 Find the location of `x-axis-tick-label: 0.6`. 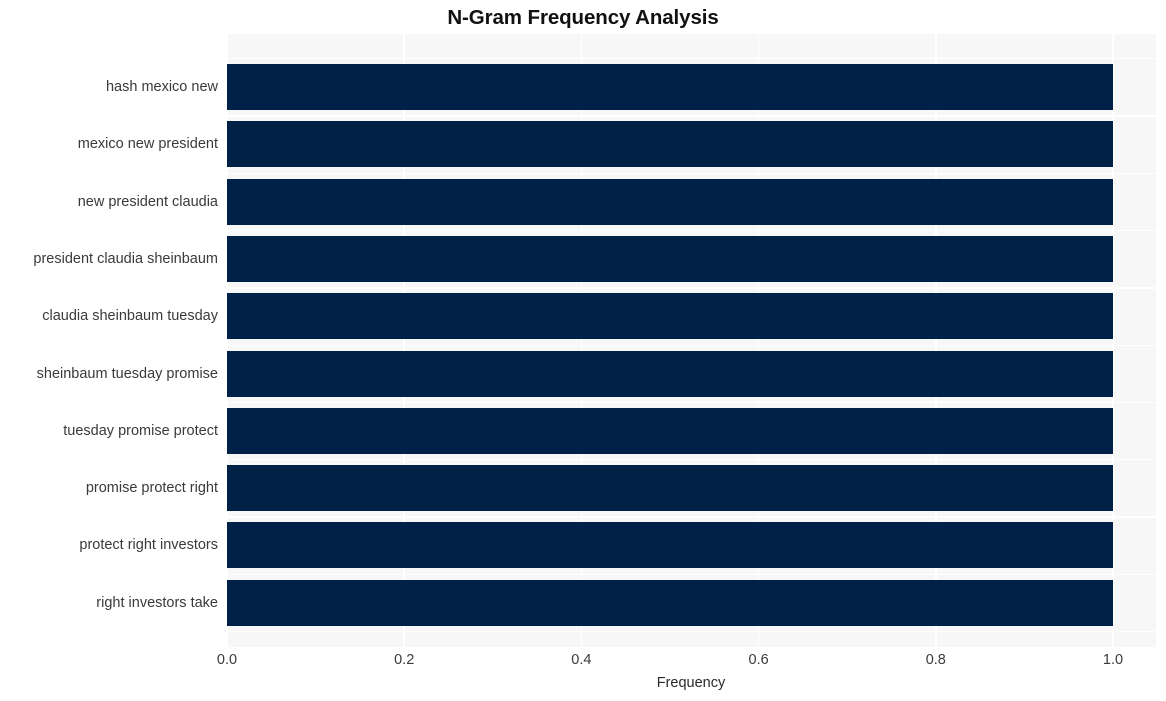

x-axis-tick-label: 0.6 is located at coordinates (758, 660).